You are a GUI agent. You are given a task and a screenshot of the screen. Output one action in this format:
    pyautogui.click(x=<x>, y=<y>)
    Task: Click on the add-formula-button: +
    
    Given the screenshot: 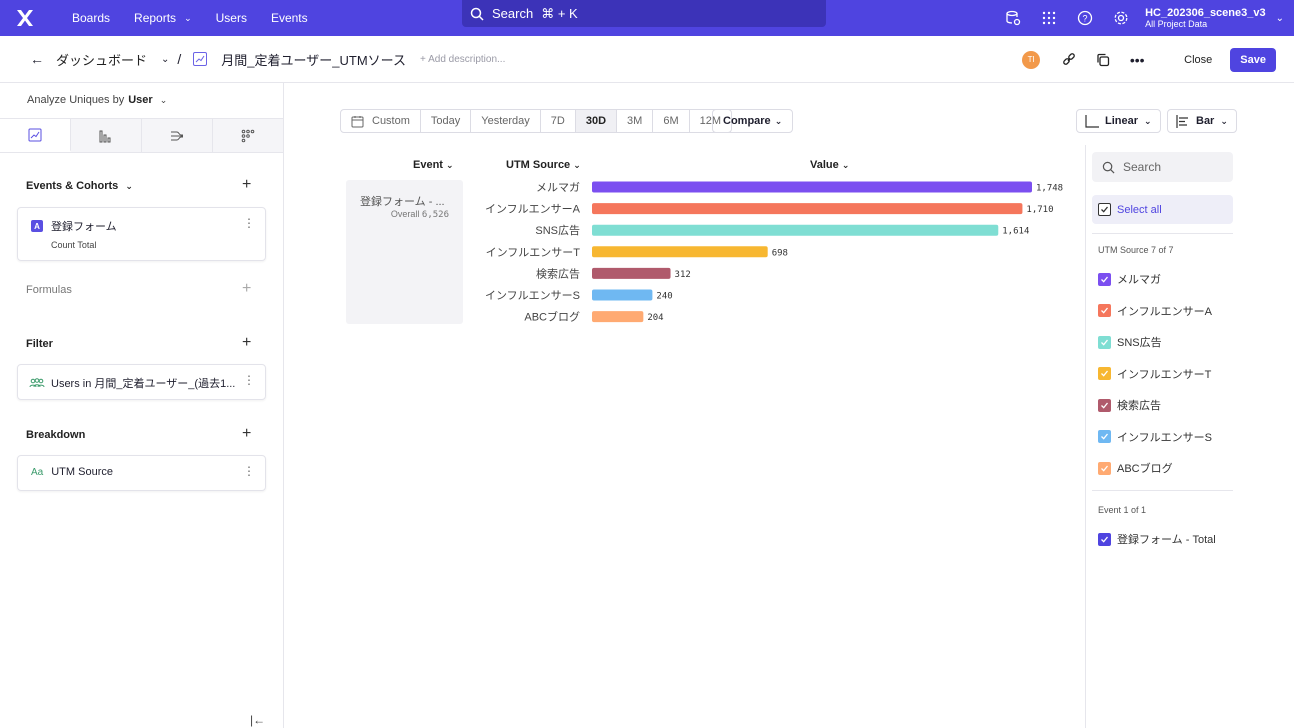 What is the action you would take?
    pyautogui.click(x=246, y=289)
    